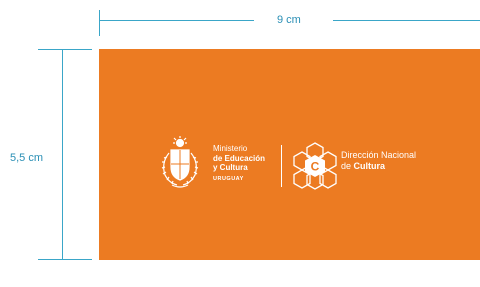  I want to click on direction-line-2-bold: Cultura, so click(369, 166).